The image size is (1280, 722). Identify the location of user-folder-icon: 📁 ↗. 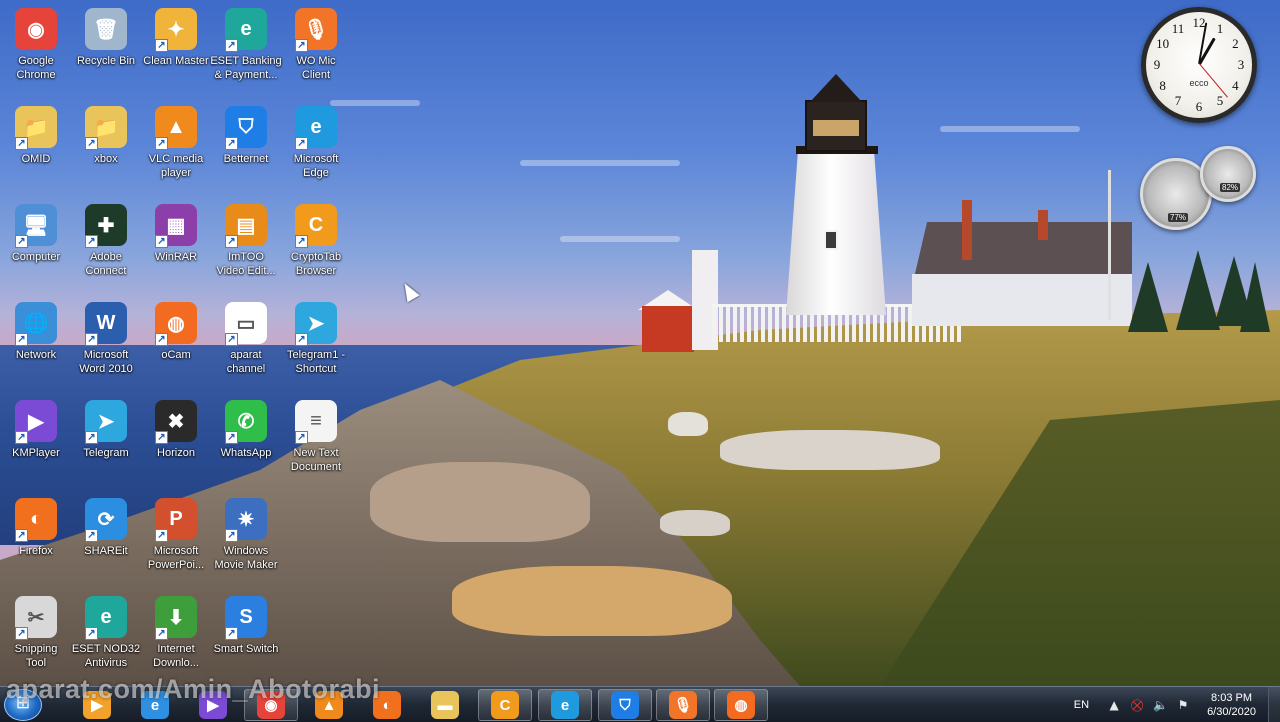
(36, 128).